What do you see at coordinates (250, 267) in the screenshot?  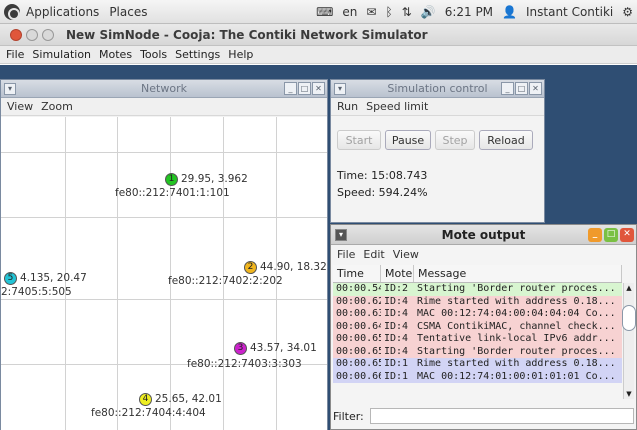 I see `mote-2-circle: 2` at bounding box center [250, 267].